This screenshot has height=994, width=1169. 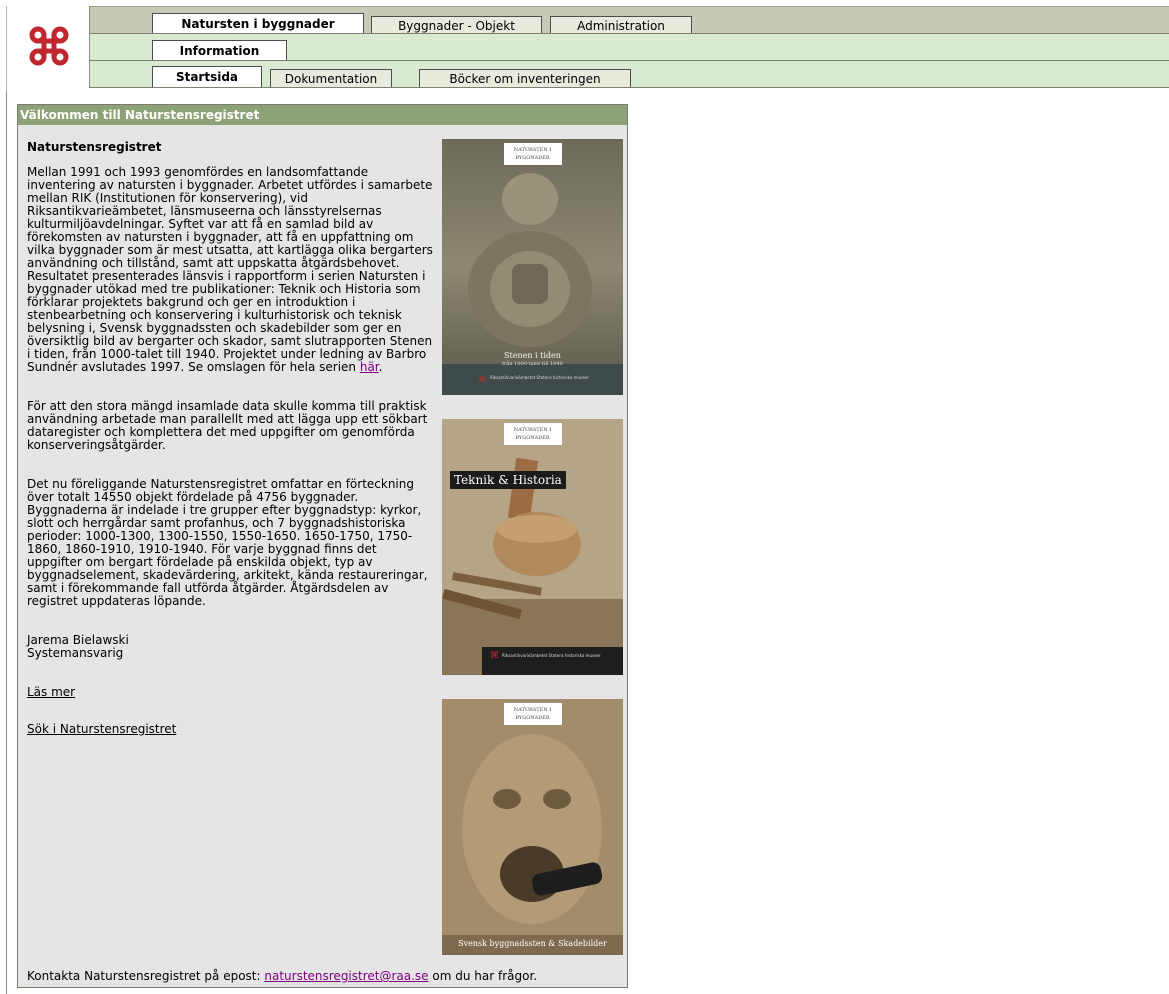 I want to click on page-border, so click(x=6, y=543).